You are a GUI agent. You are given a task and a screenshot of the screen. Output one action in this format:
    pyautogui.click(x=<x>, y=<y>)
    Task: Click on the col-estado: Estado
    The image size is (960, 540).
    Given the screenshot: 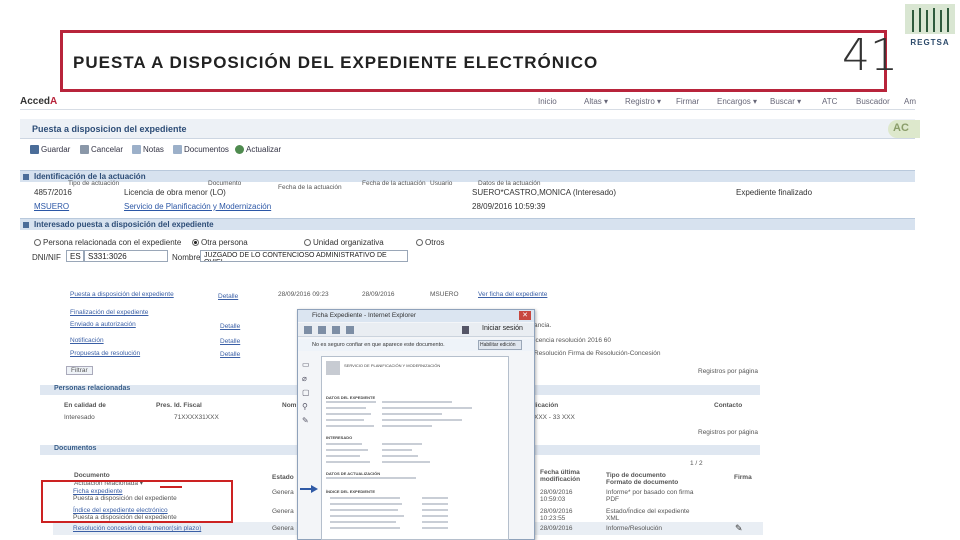 What is the action you would take?
    pyautogui.click(x=283, y=477)
    